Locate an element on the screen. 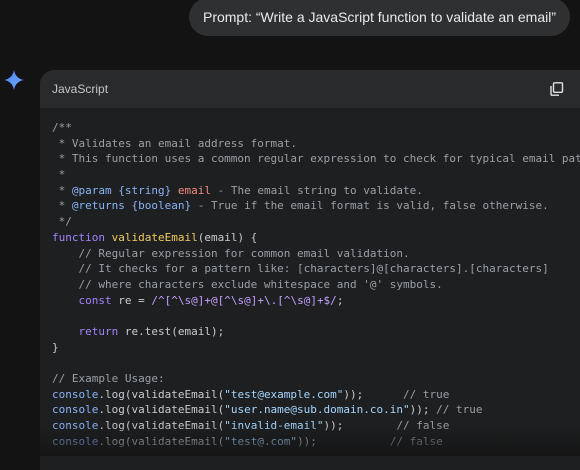  code-line: function validateEmail(email) { is located at coordinates (316, 238).